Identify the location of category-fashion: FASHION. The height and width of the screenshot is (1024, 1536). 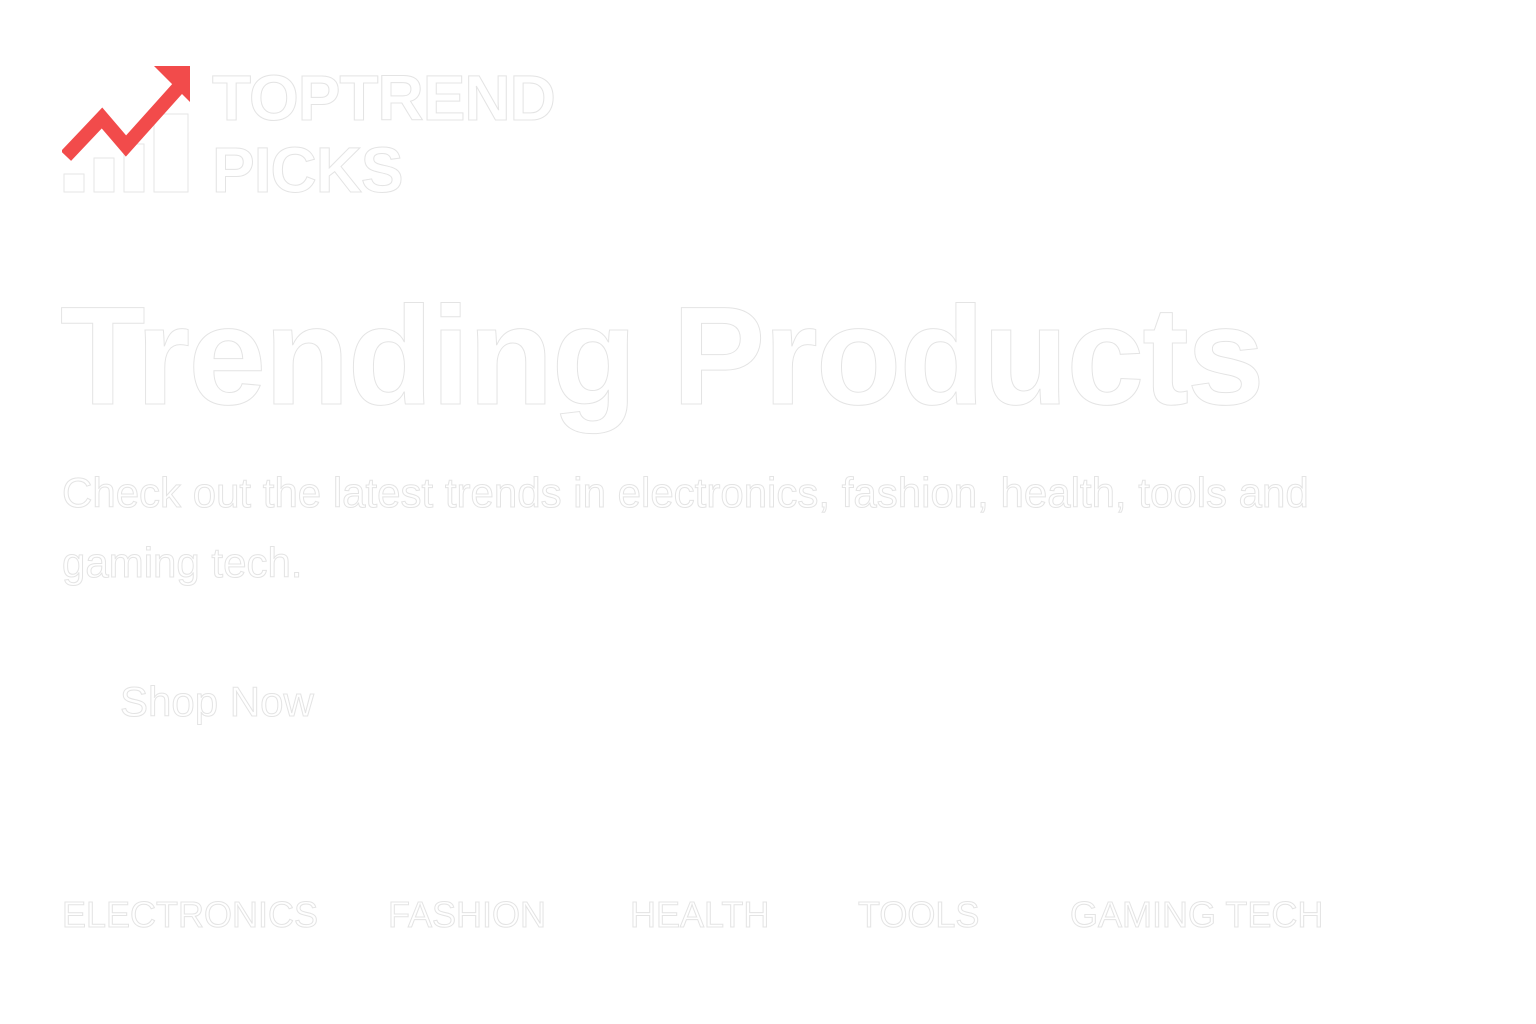
(466, 915).